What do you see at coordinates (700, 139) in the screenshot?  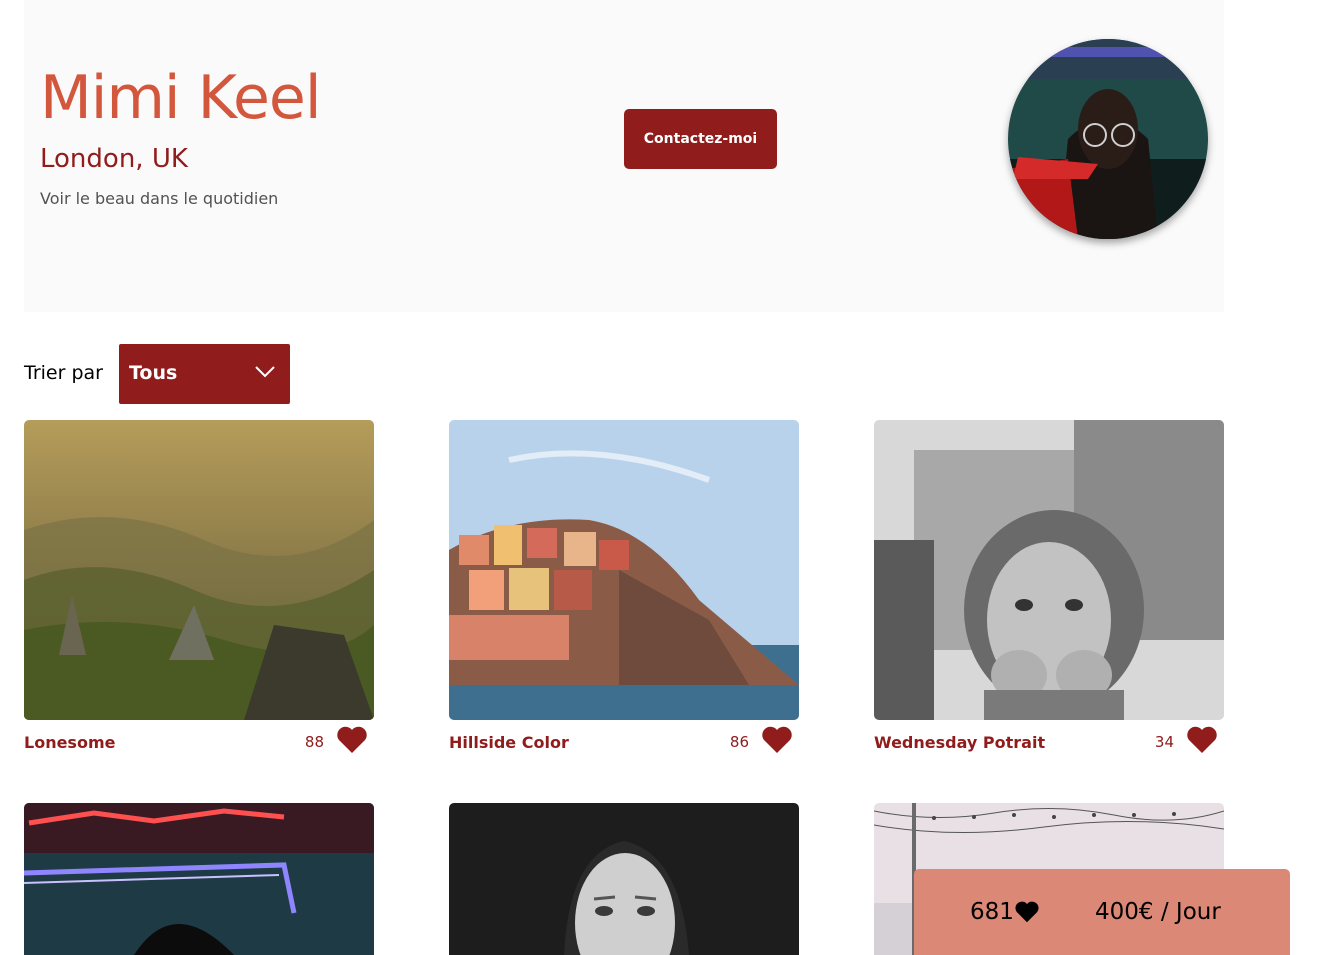 I see `contact-button: Contactez-moi` at bounding box center [700, 139].